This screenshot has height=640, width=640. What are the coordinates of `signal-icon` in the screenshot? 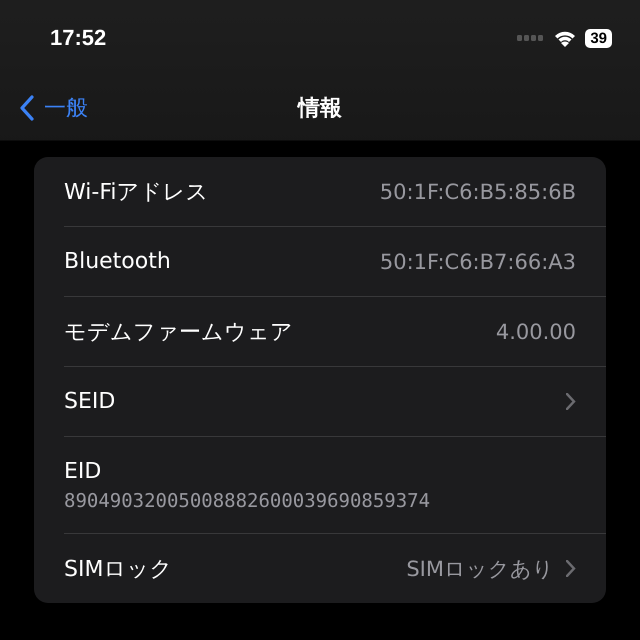 It's located at (531, 38).